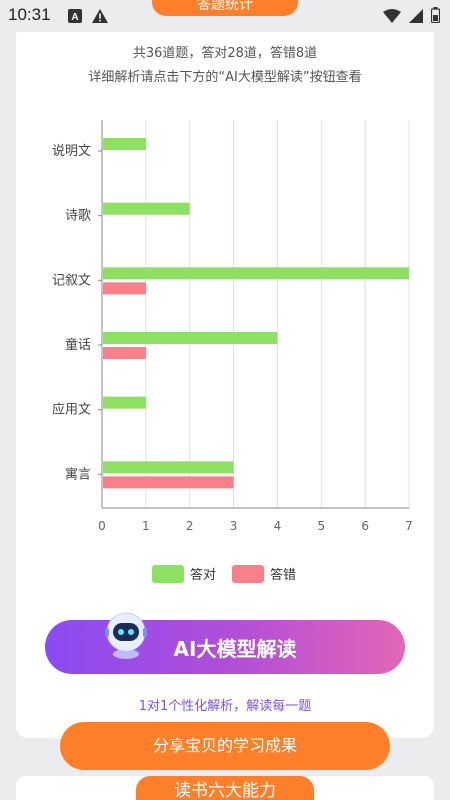 The height and width of the screenshot is (800, 450). What do you see at coordinates (190, 526) in the screenshot?
I see `x-tick-label: 2` at bounding box center [190, 526].